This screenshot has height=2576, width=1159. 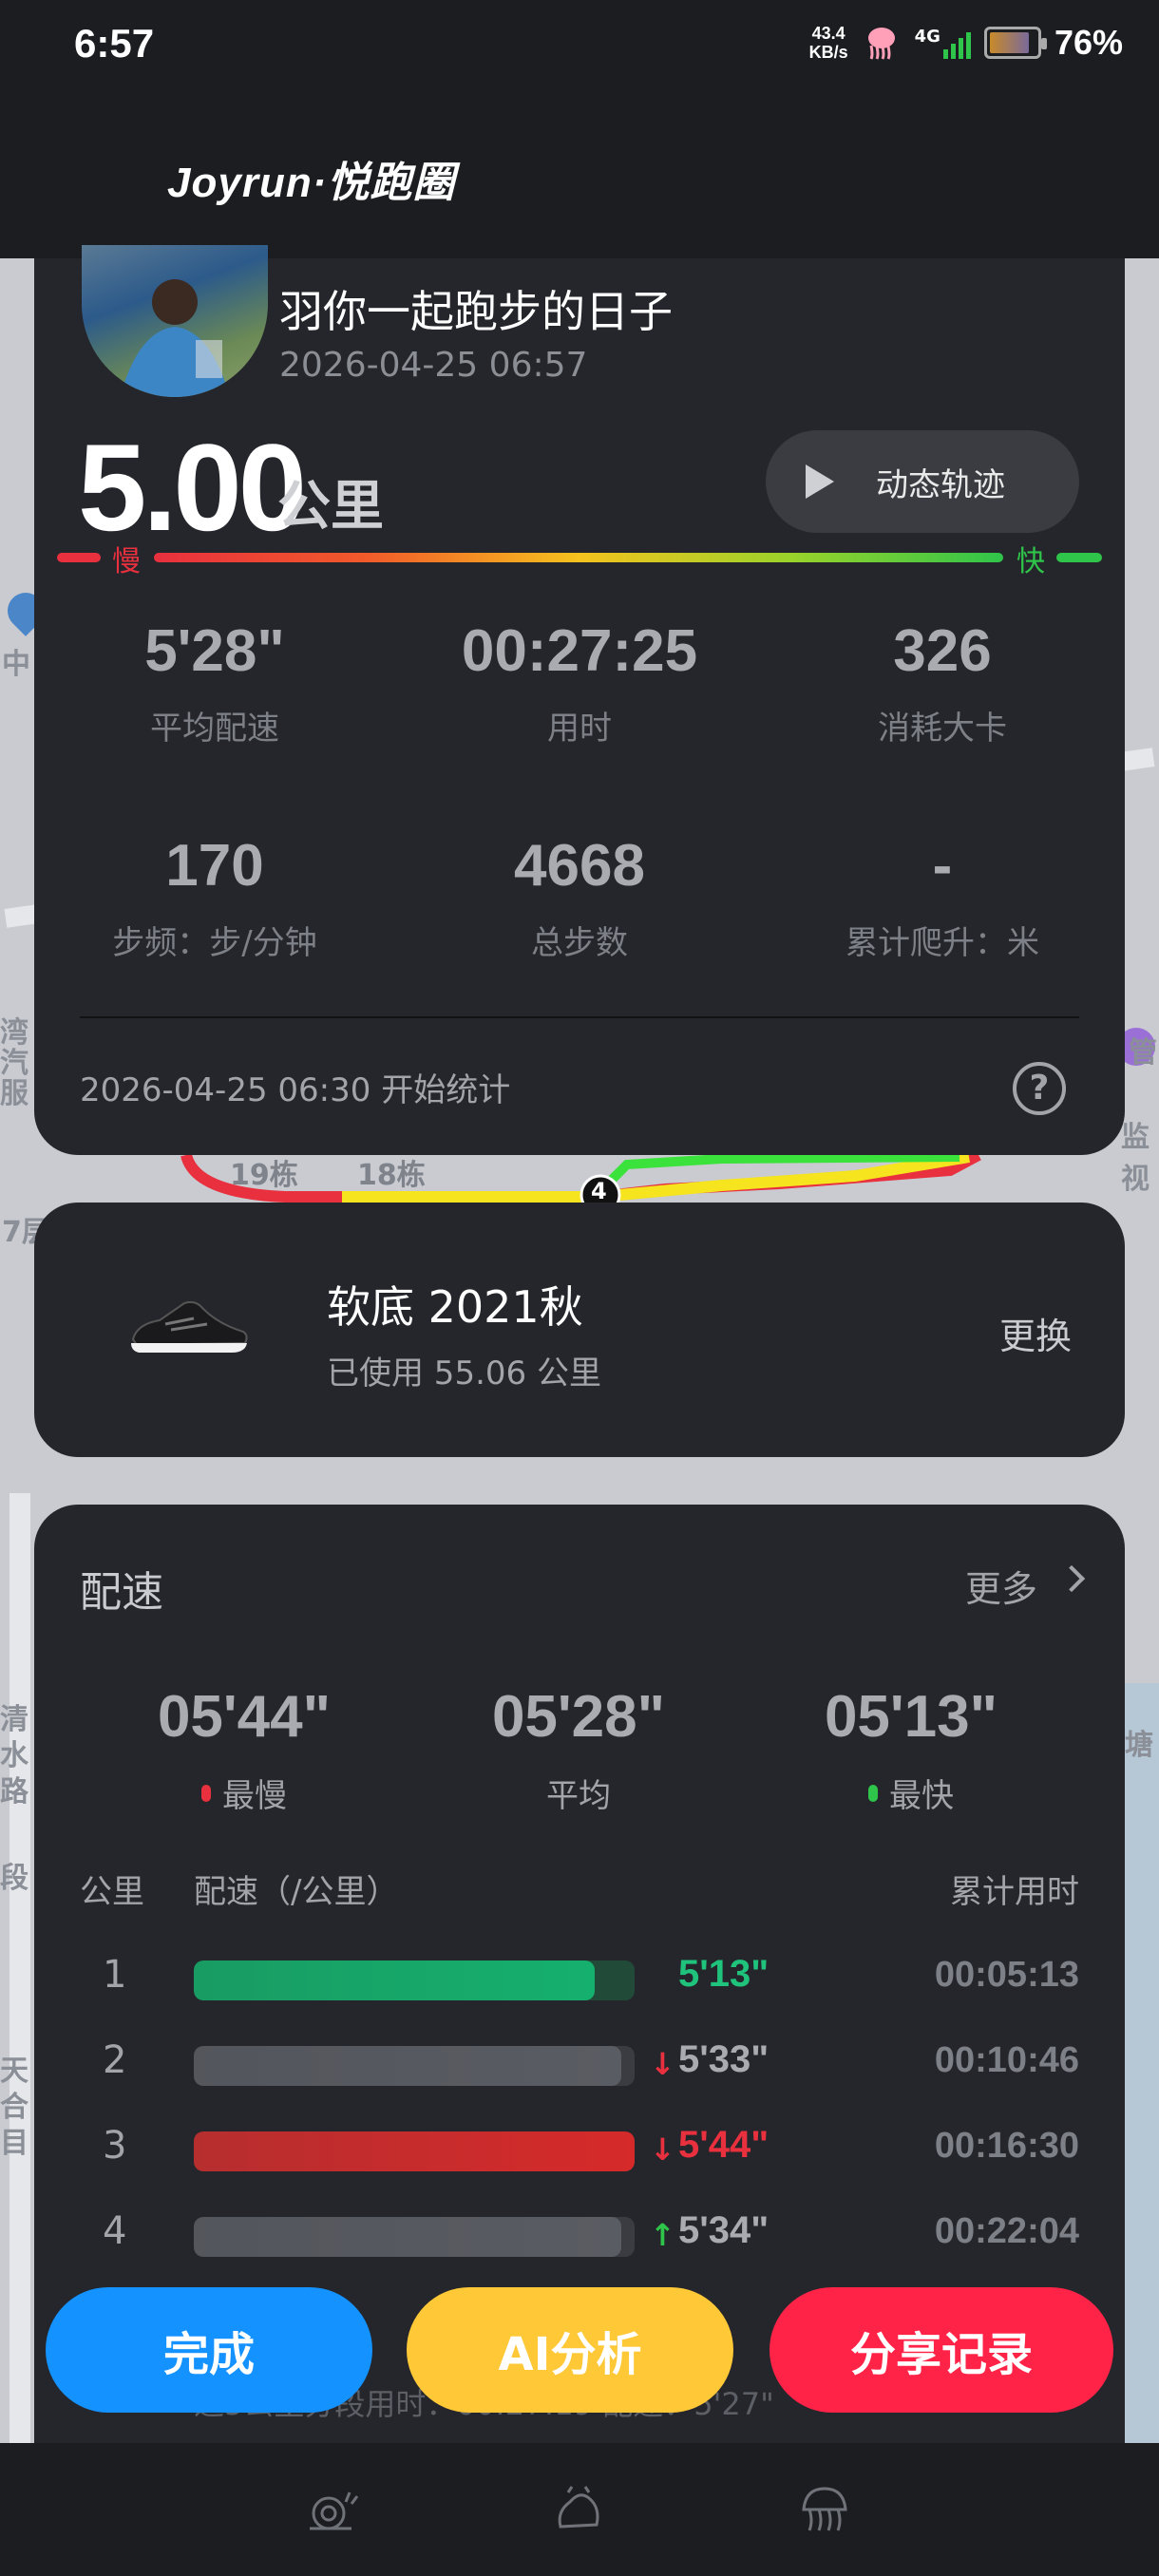 What do you see at coordinates (1088, 42) in the screenshot?
I see `battery-percent: 76%` at bounding box center [1088, 42].